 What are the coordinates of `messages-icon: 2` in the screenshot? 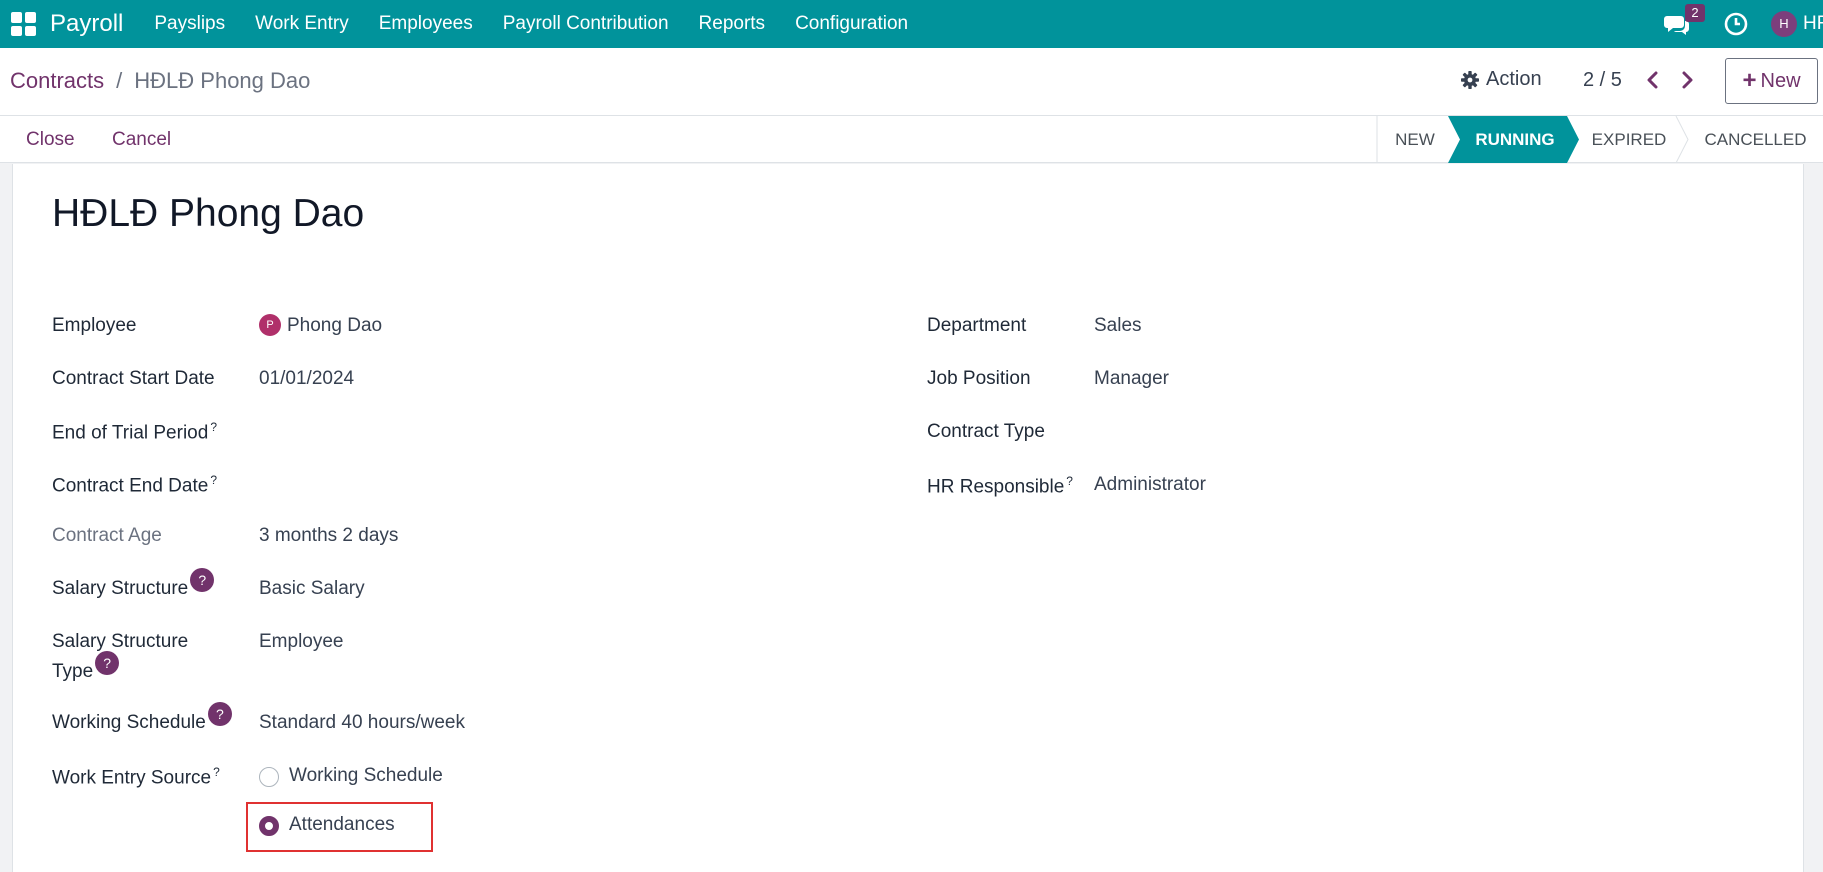 It's located at (1684, 21).